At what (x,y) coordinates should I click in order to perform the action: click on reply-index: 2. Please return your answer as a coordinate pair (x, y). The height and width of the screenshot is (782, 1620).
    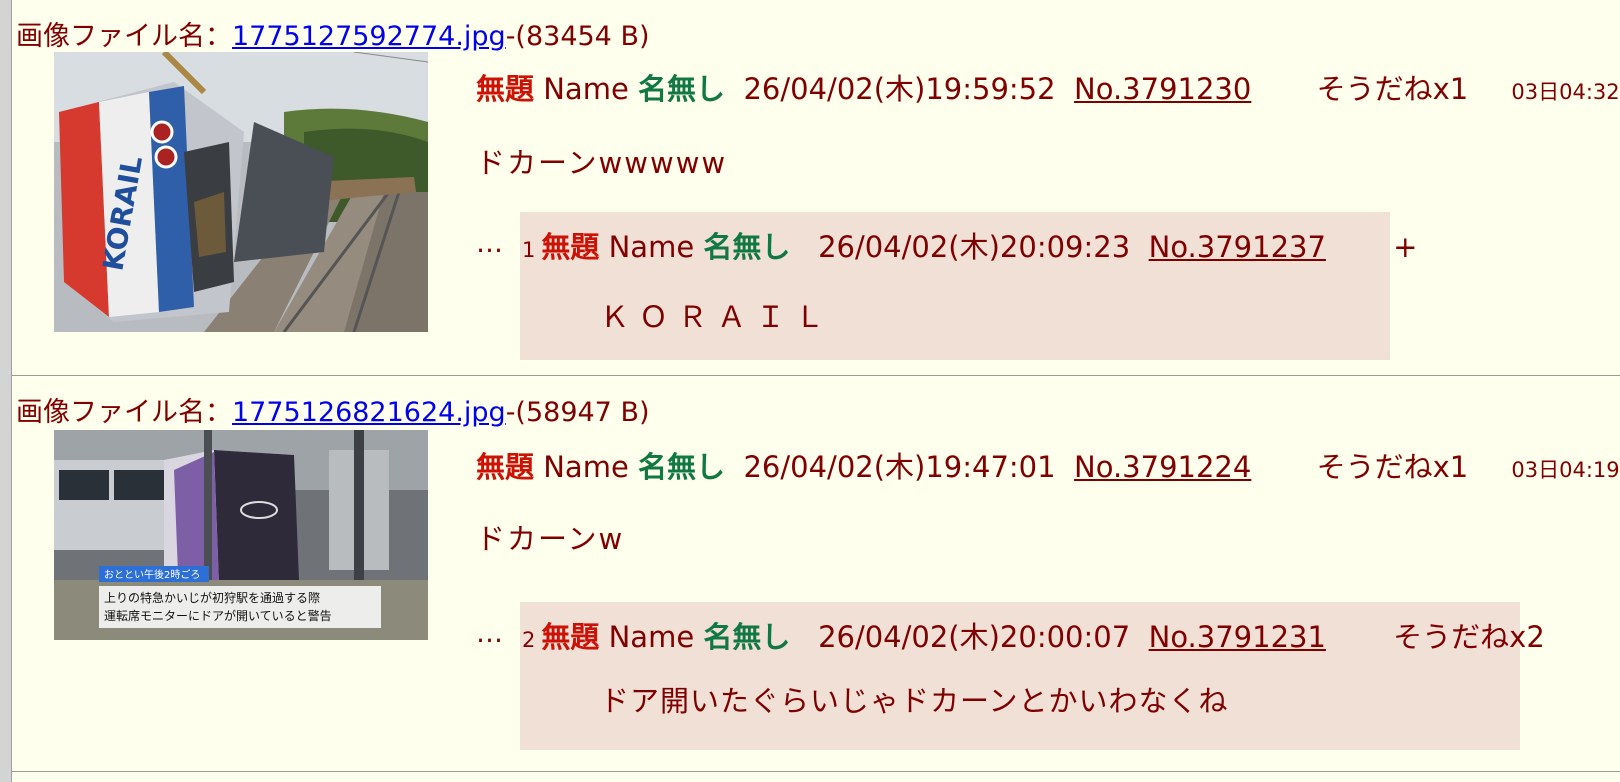
    Looking at the image, I should click on (529, 640).